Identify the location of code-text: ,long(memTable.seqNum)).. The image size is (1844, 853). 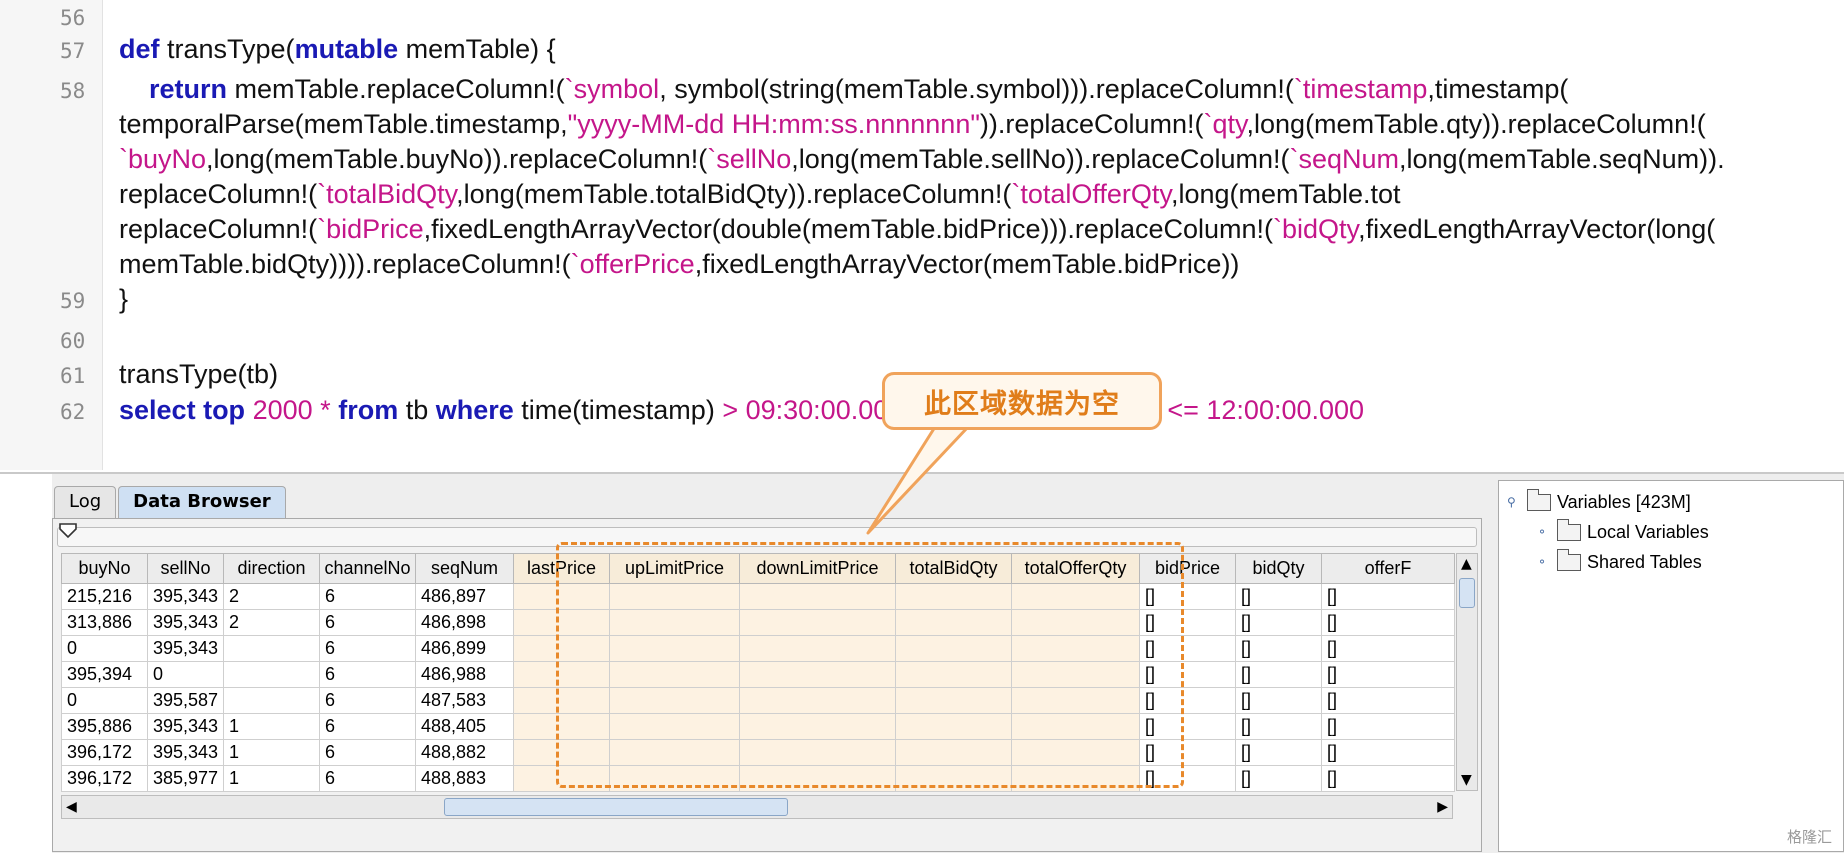
(1562, 159).